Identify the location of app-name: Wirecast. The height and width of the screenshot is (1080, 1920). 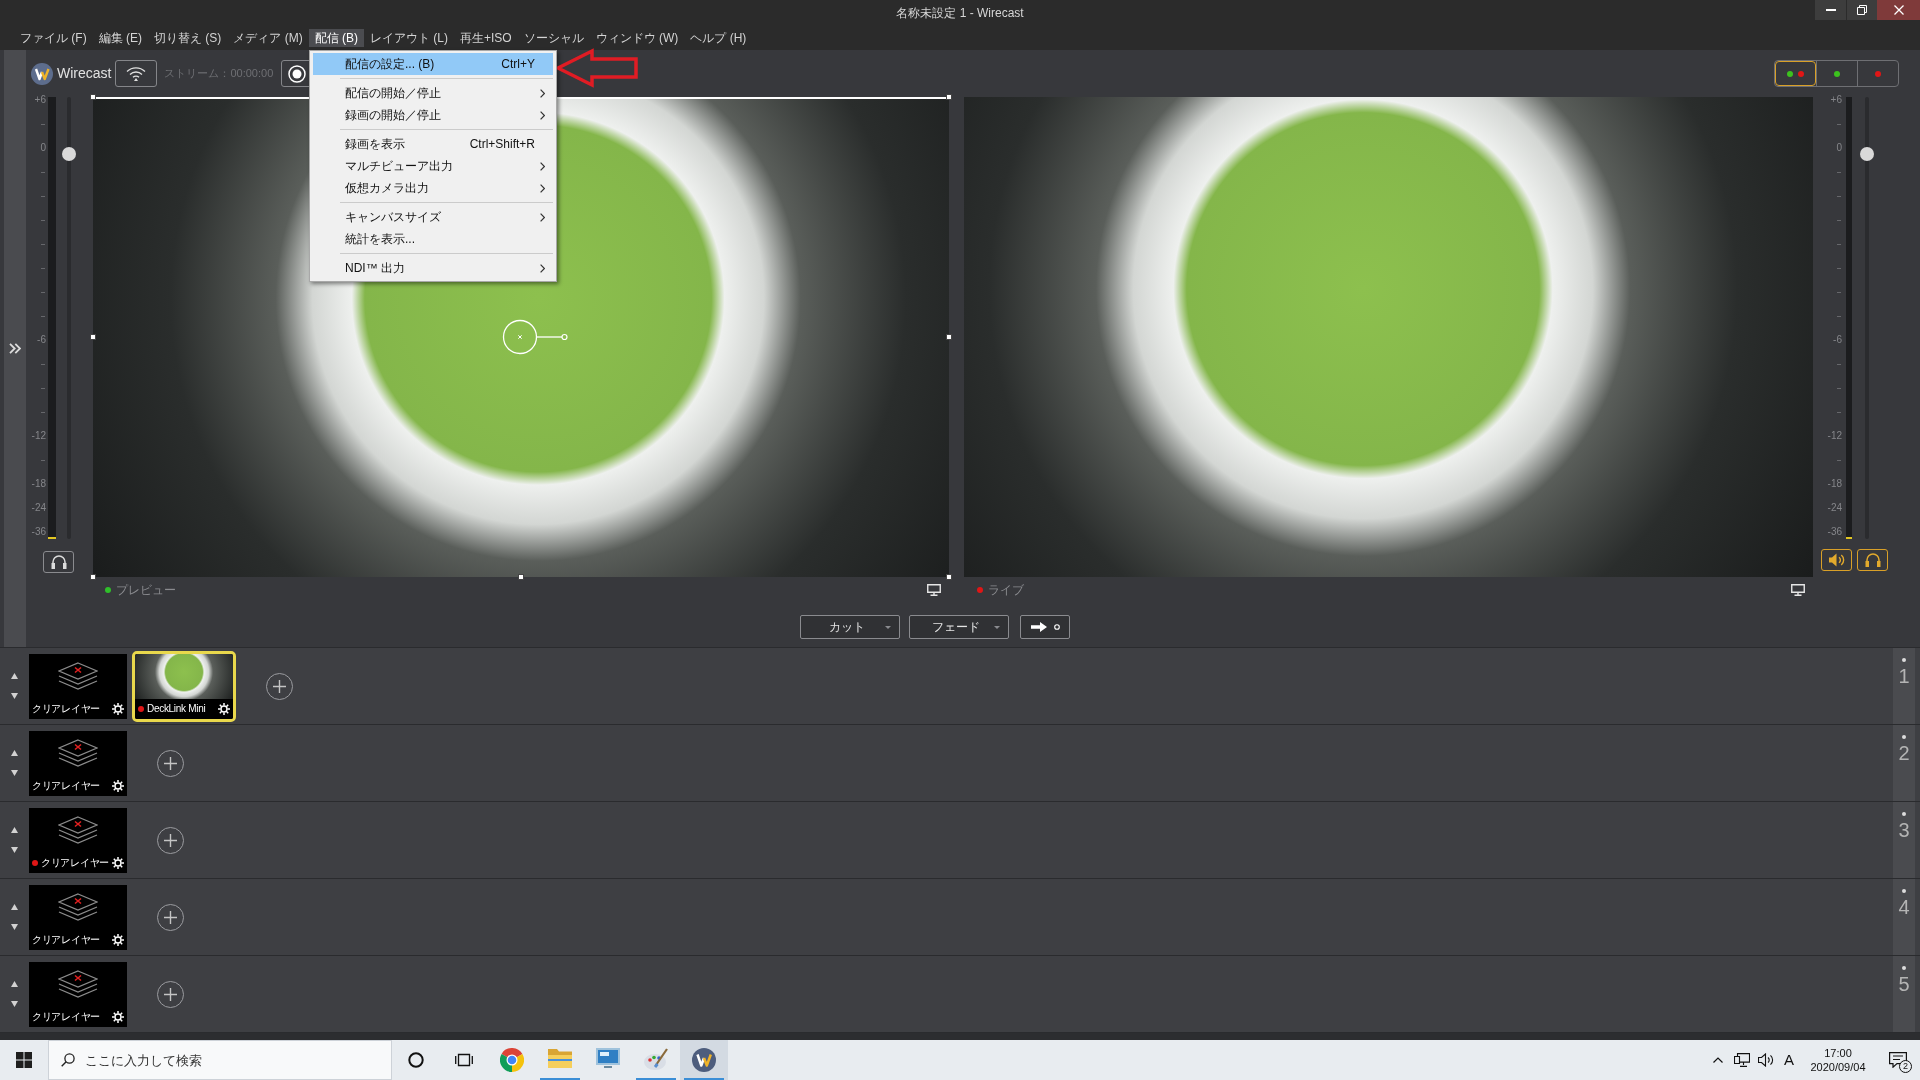
(84, 73).